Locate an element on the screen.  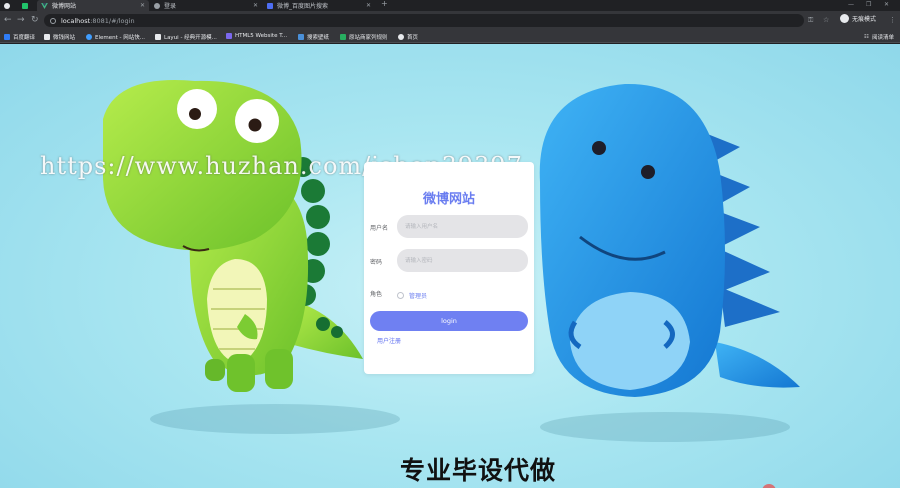
address-bar: localhost:8081/#/login is located at coordinates (424, 20).